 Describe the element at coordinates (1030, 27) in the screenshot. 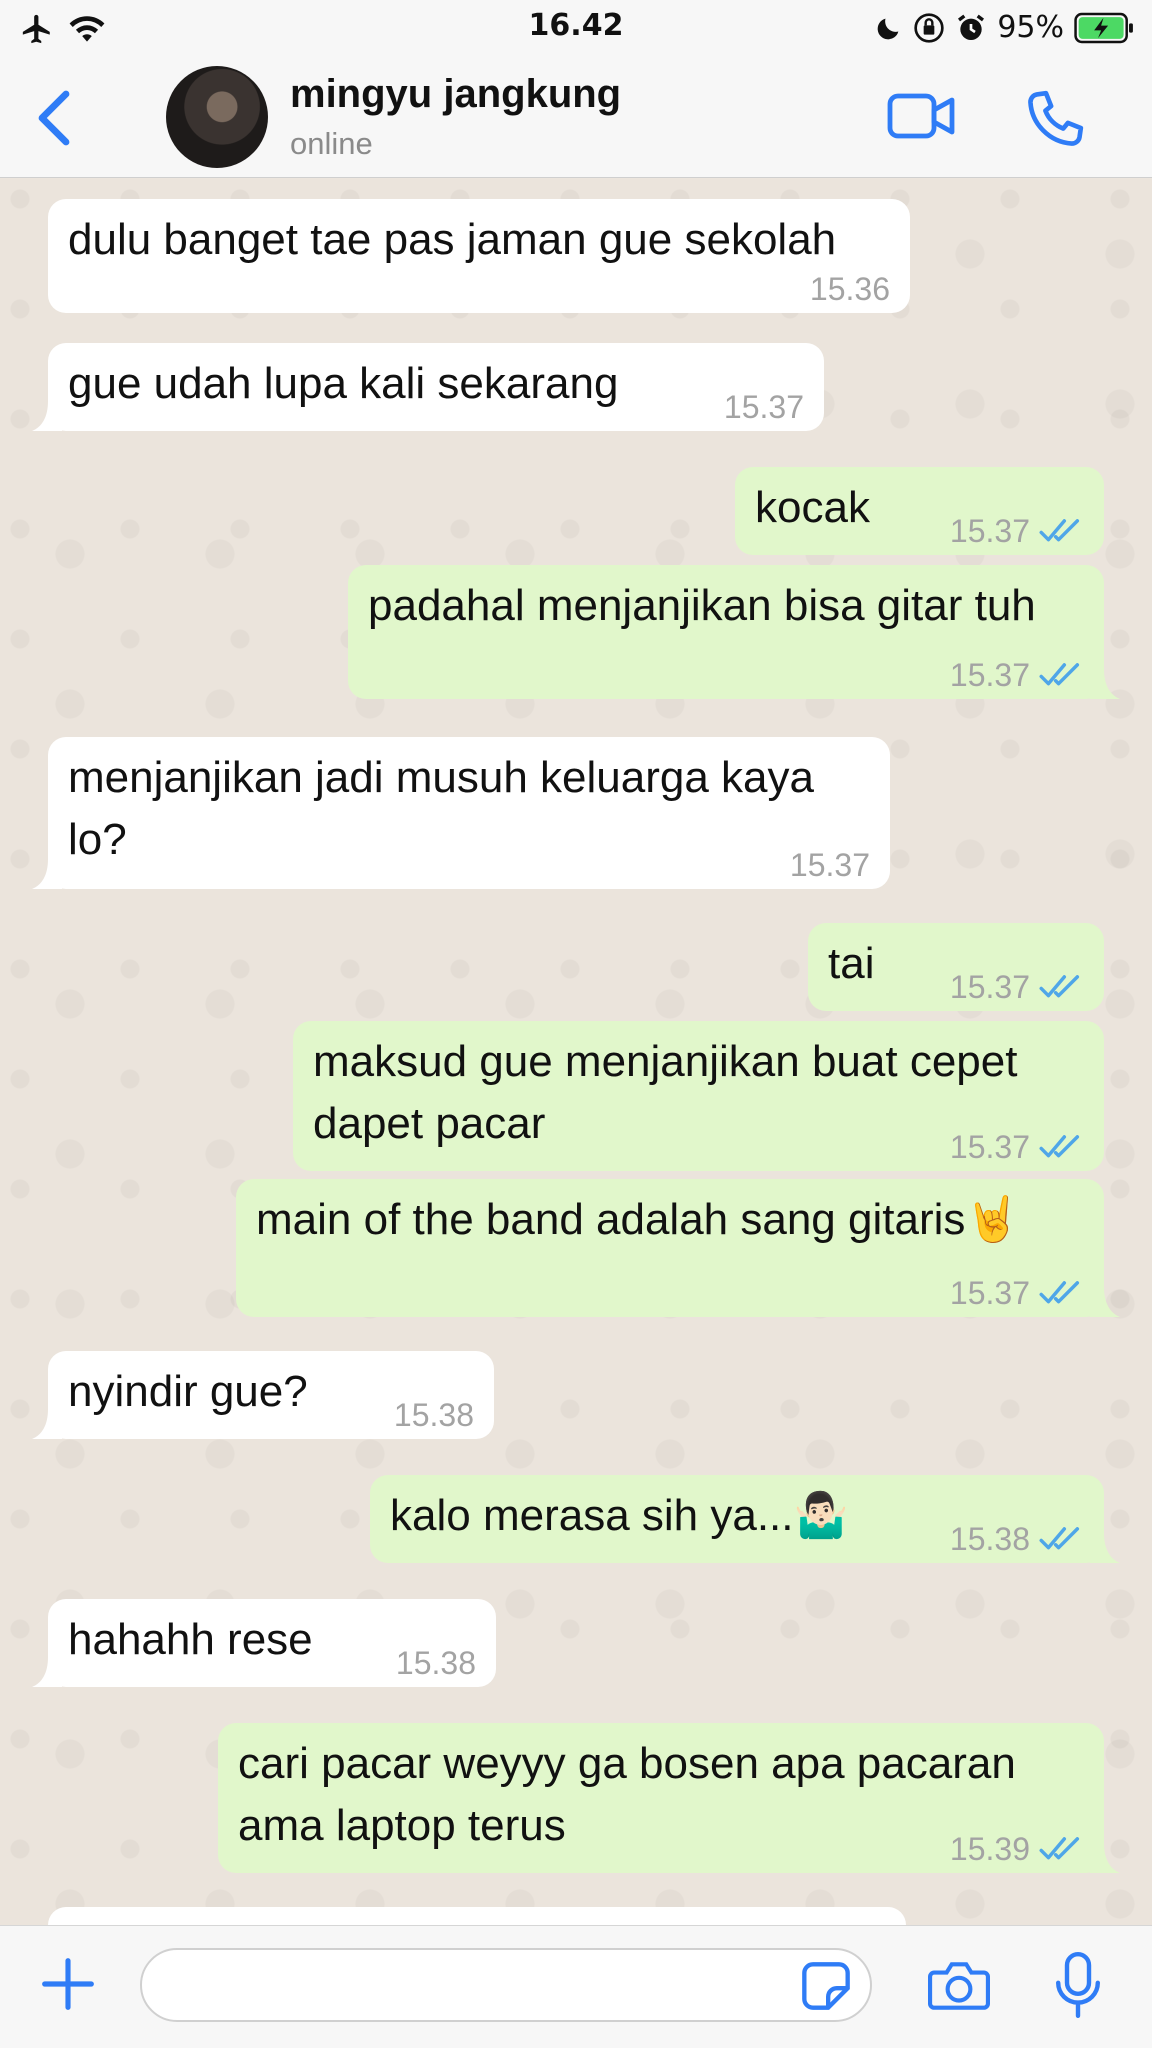

I see `battery-percentage: 95%` at that location.